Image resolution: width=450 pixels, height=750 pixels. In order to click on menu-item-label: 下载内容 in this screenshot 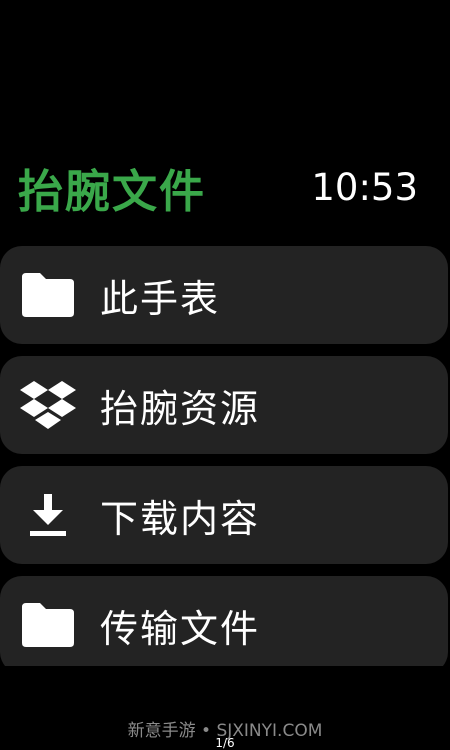, I will do `click(180, 518)`.